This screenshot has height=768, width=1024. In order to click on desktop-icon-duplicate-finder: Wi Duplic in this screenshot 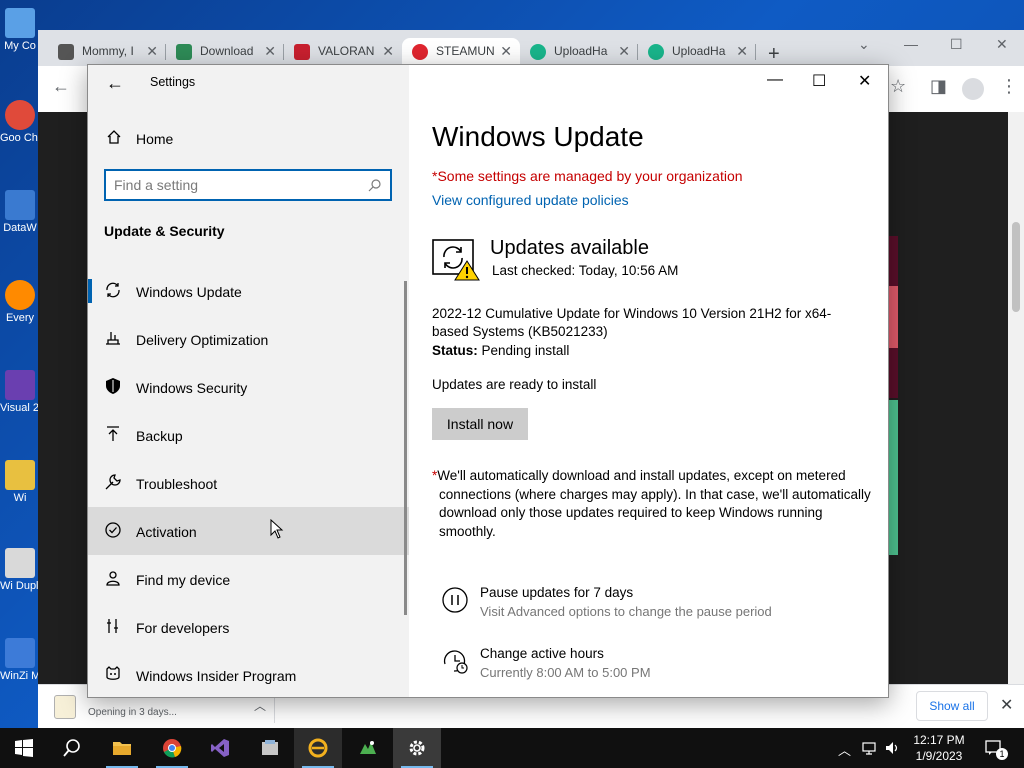, I will do `click(20, 570)`.